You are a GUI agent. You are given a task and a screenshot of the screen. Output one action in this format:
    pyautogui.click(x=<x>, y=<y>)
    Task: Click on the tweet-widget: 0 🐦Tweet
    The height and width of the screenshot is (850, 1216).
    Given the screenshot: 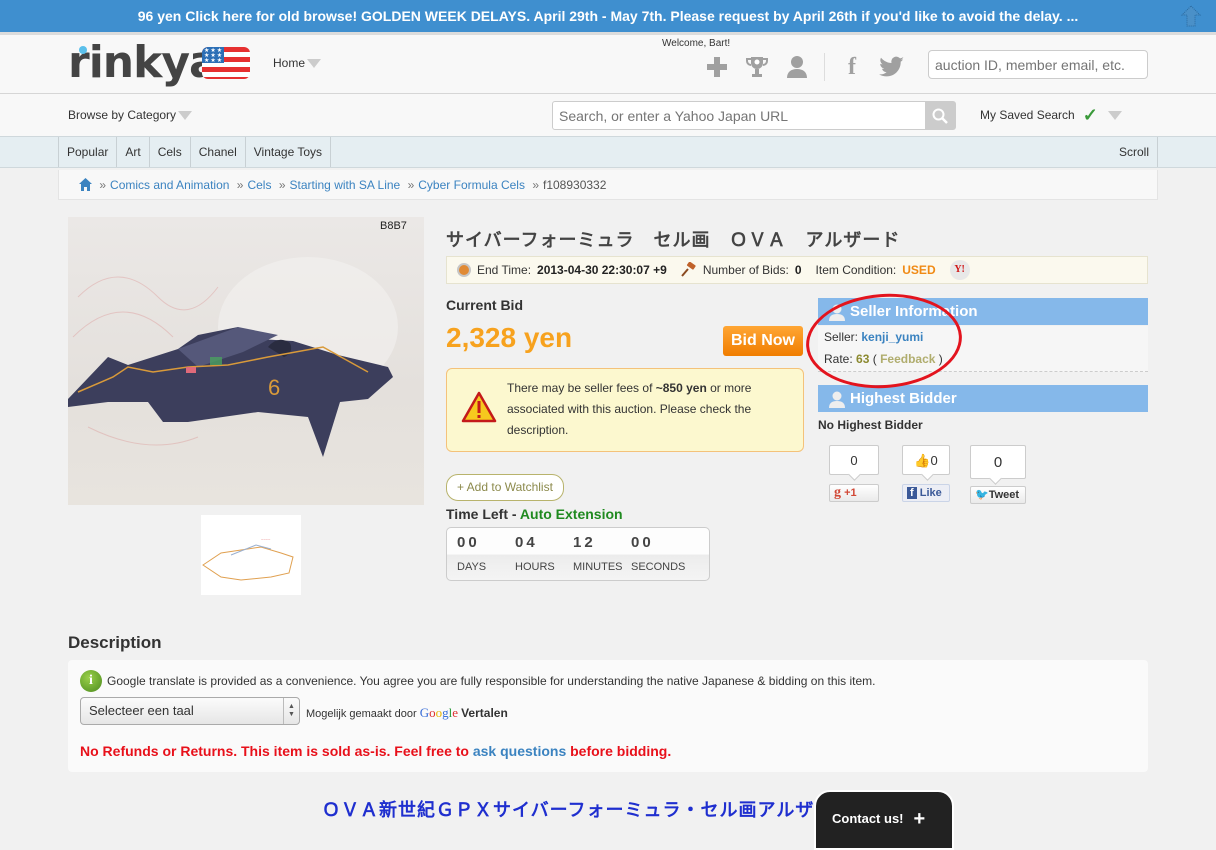 What is the action you would take?
    pyautogui.click(x=998, y=474)
    